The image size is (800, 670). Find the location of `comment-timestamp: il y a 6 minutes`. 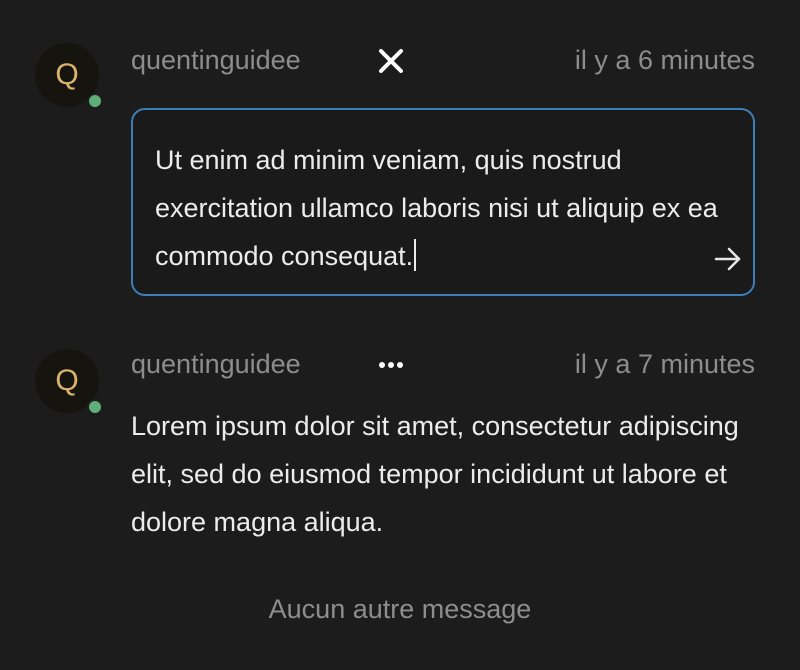

comment-timestamp: il y a 6 minutes is located at coordinates (664, 60).